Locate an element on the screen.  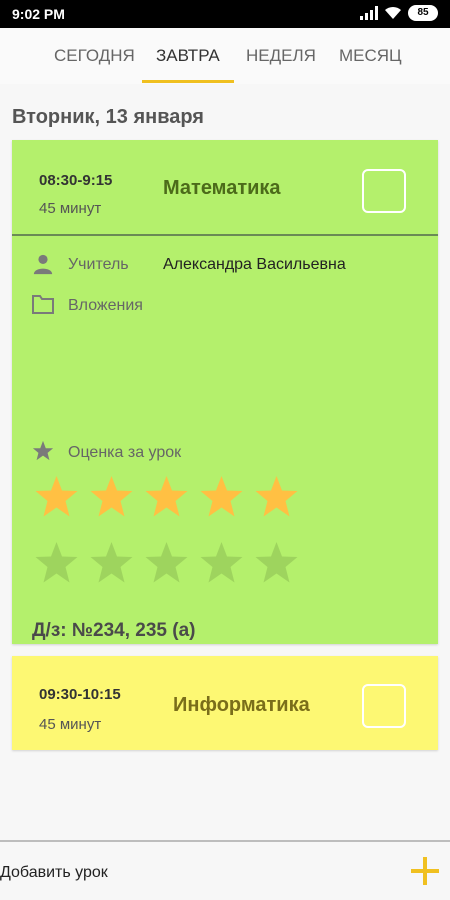
folder-icon is located at coordinates (43, 304).